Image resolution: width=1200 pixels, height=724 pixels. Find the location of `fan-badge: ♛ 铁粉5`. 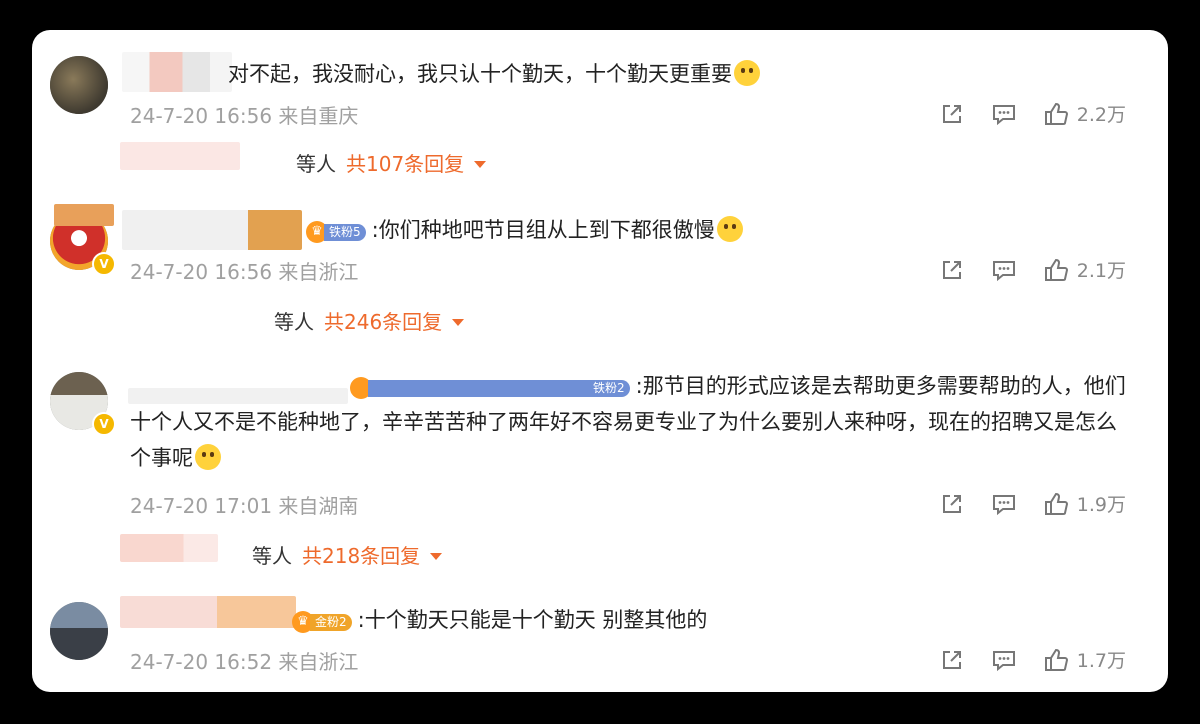

fan-badge: ♛ 铁粉5 is located at coordinates (336, 232).